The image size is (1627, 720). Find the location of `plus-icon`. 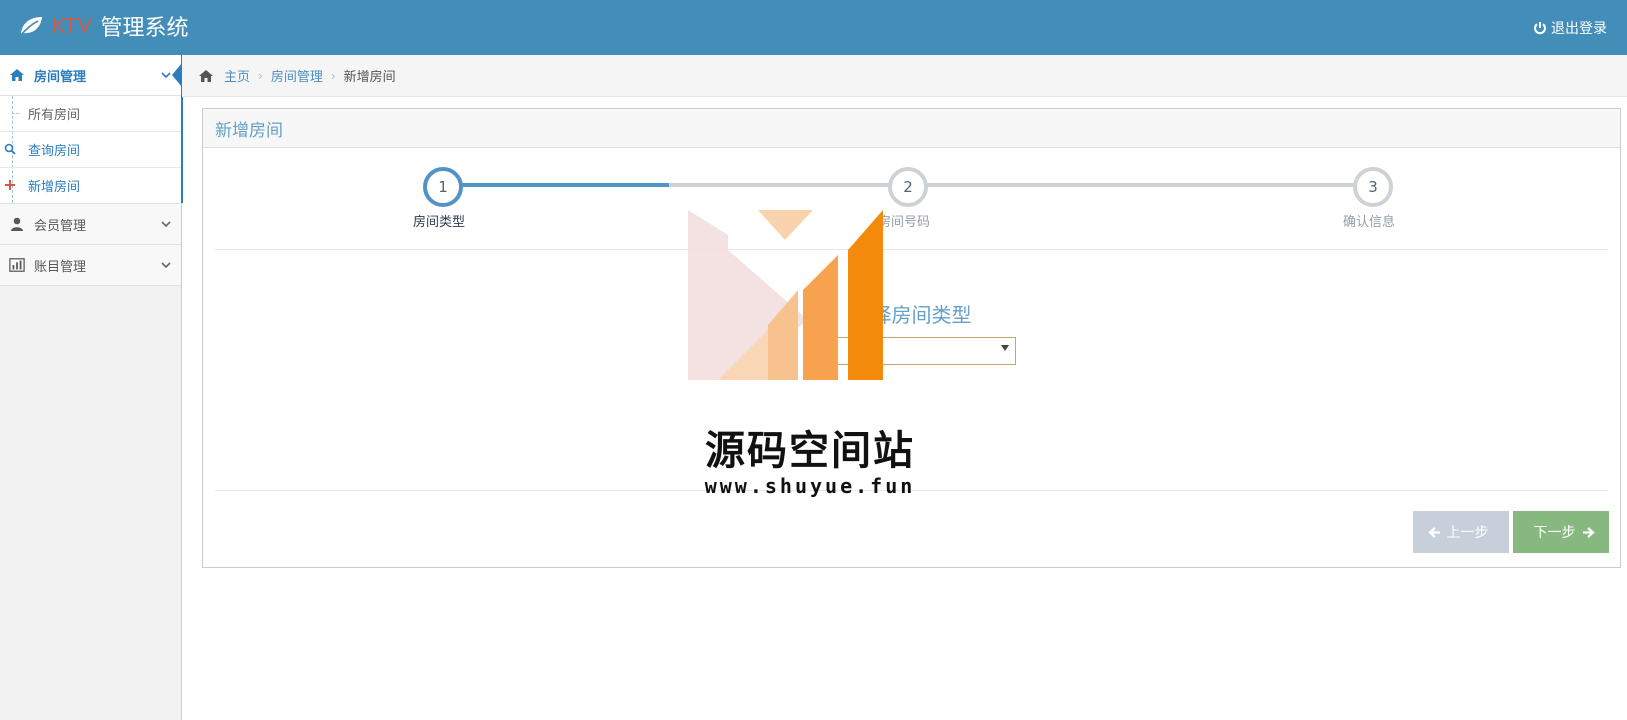

plus-icon is located at coordinates (10, 185).